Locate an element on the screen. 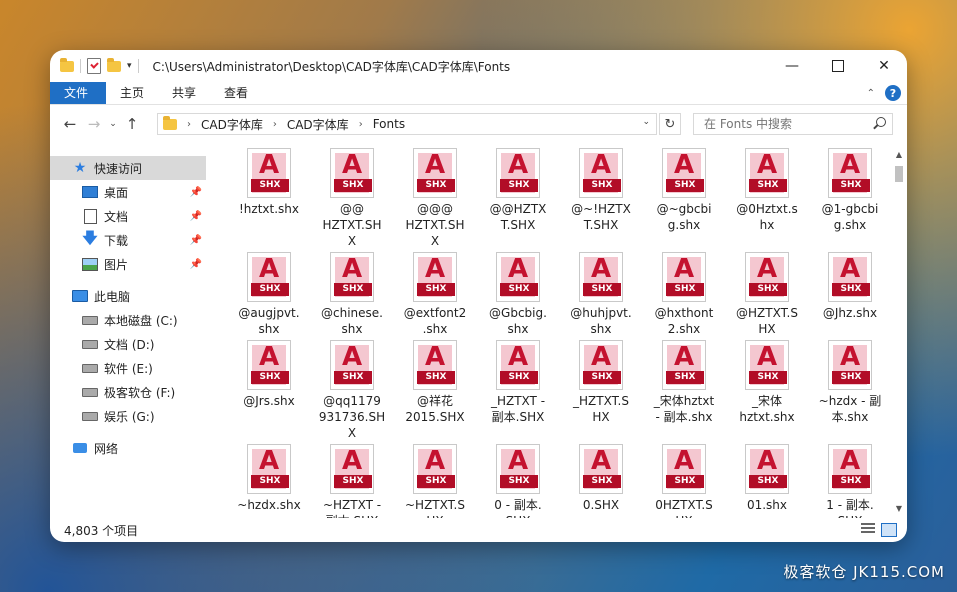 This screenshot has width=957, height=592. file-item: ASHX 0 - 副本.SHX is located at coordinates (518, 481).